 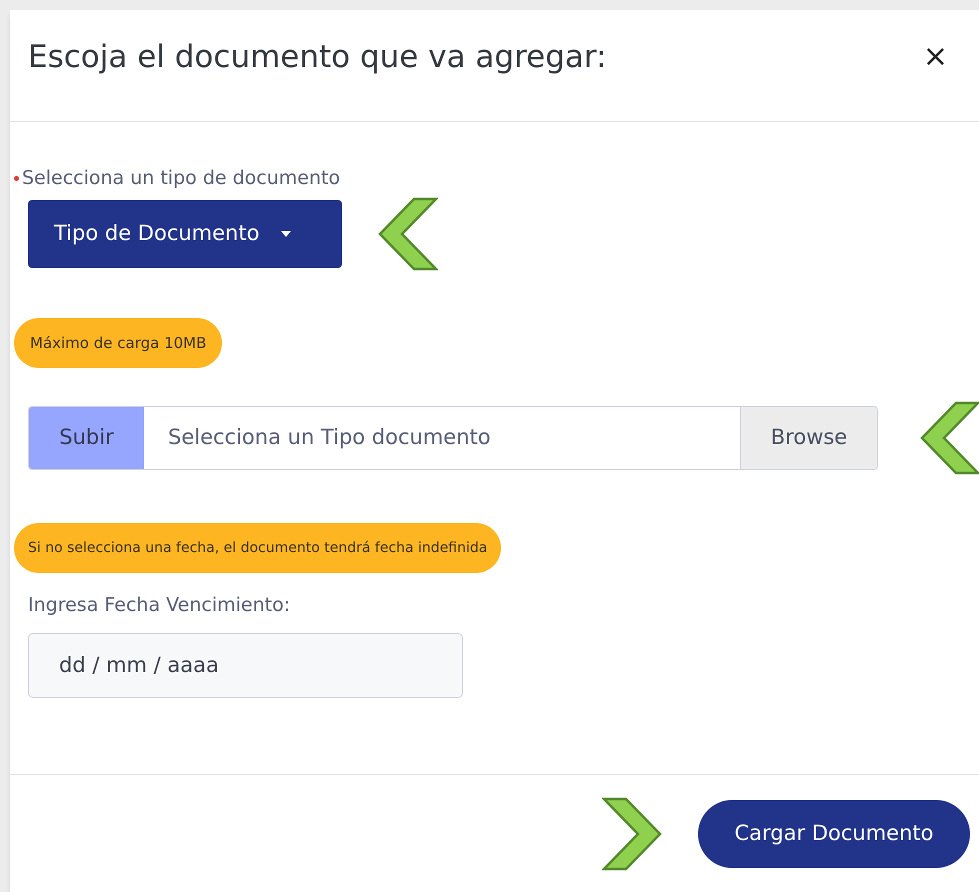 I want to click on field-label: Ingresa Fecha Vencimiento:, so click(x=160, y=605).